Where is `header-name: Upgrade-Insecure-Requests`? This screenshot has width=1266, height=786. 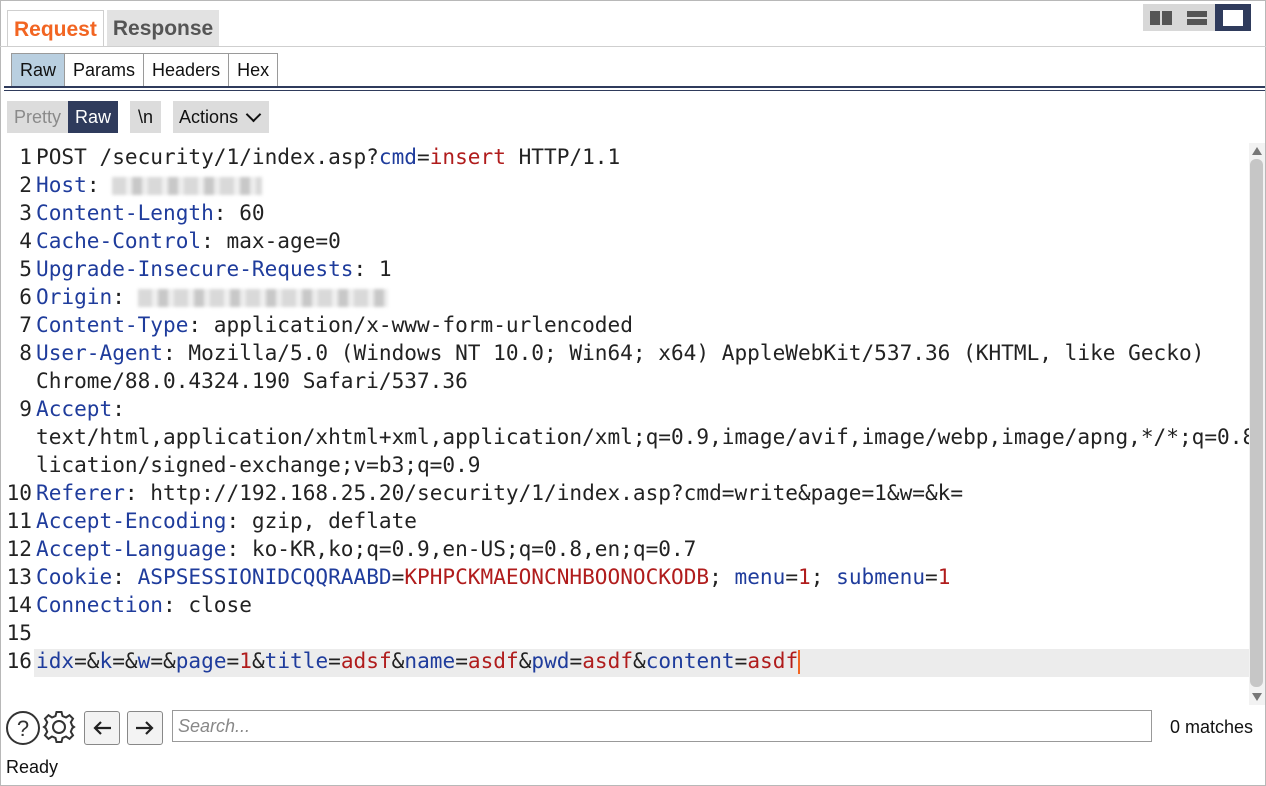
header-name: Upgrade-Insecure-Requests is located at coordinates (195, 268).